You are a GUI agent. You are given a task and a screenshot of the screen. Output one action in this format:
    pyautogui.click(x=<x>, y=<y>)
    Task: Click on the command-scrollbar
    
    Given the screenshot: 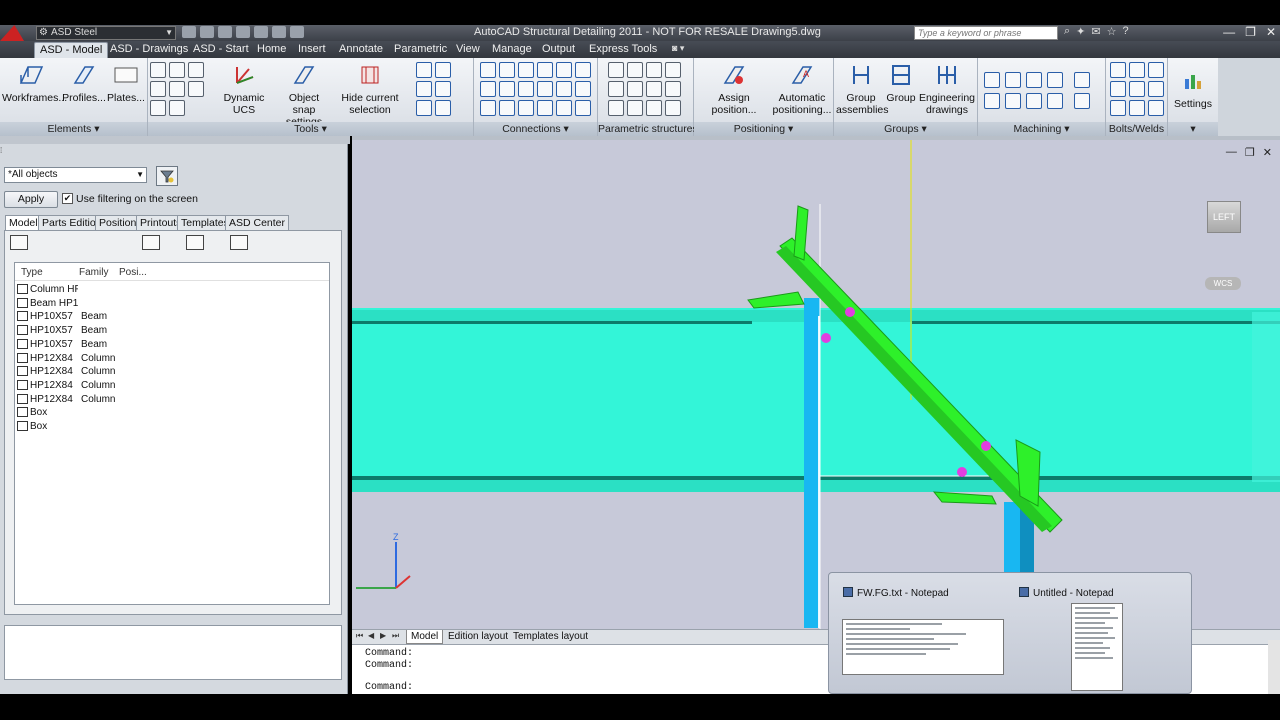 What is the action you would take?
    pyautogui.click(x=1274, y=667)
    